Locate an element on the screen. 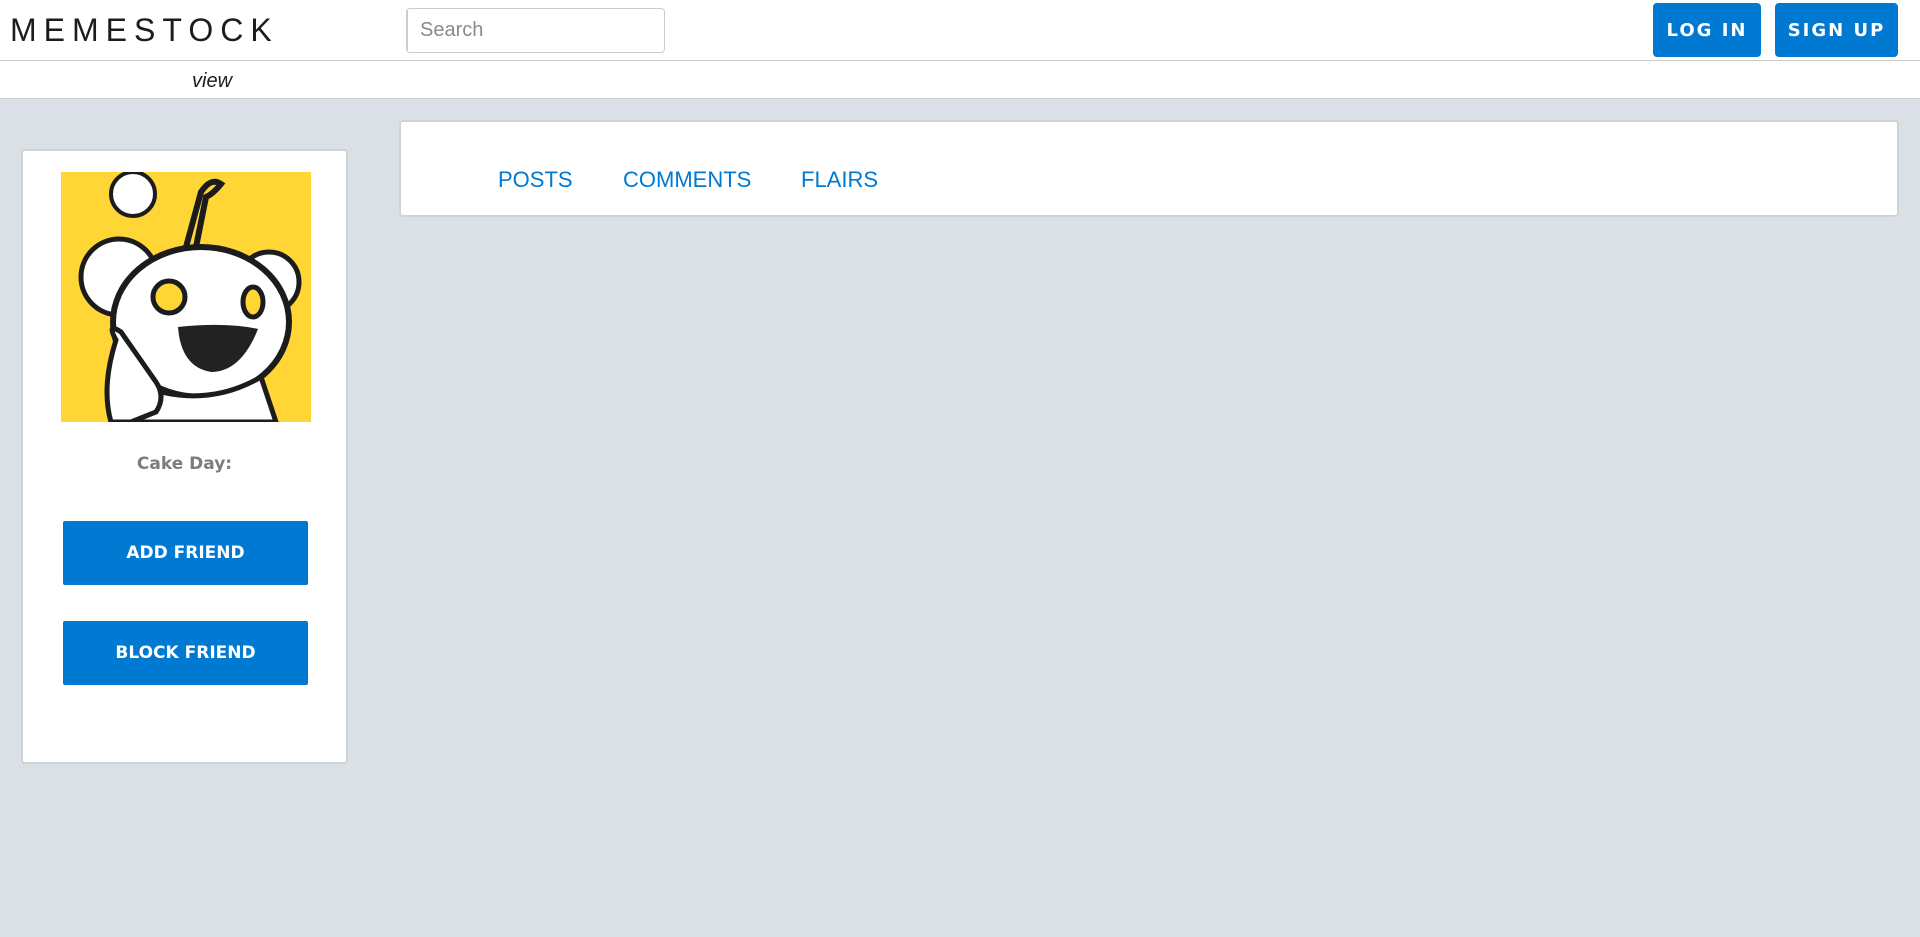  top-navbar: MEMESTOCK LOG IN SIGN UP is located at coordinates (960, 30).